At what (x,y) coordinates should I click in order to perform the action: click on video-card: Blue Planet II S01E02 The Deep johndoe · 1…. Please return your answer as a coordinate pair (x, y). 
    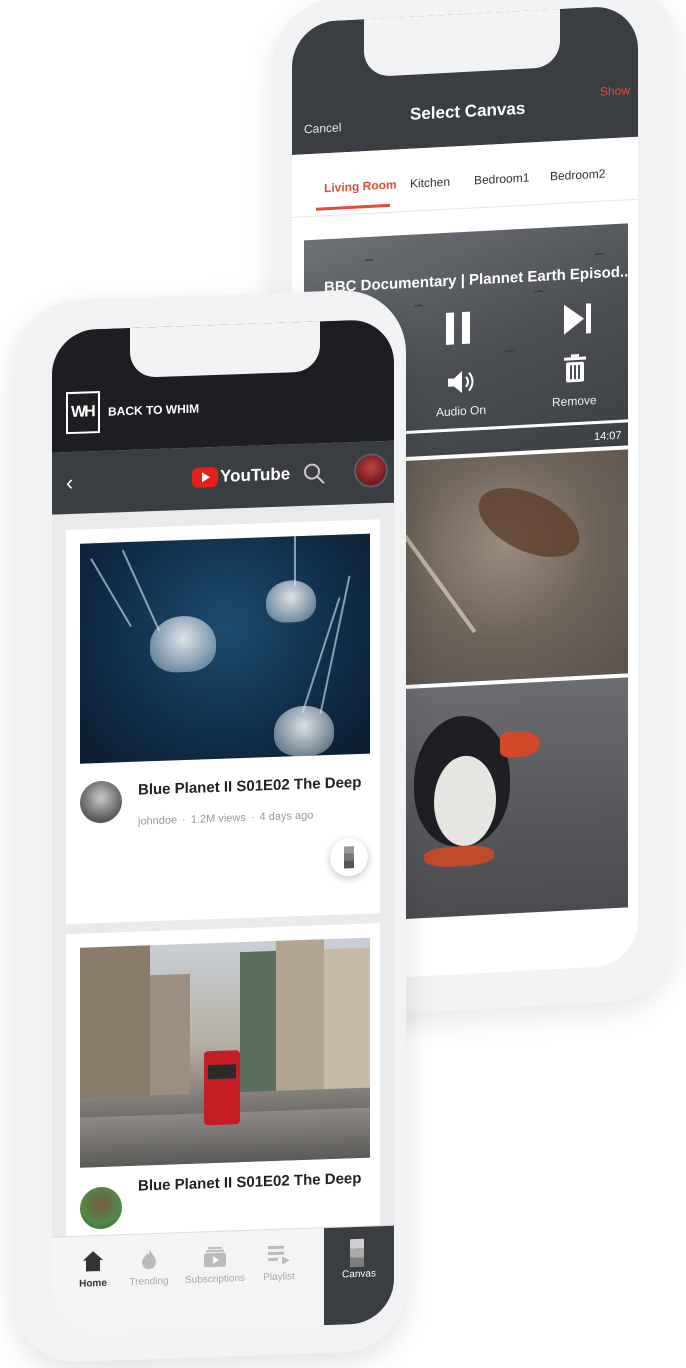
    Looking at the image, I should click on (223, 722).